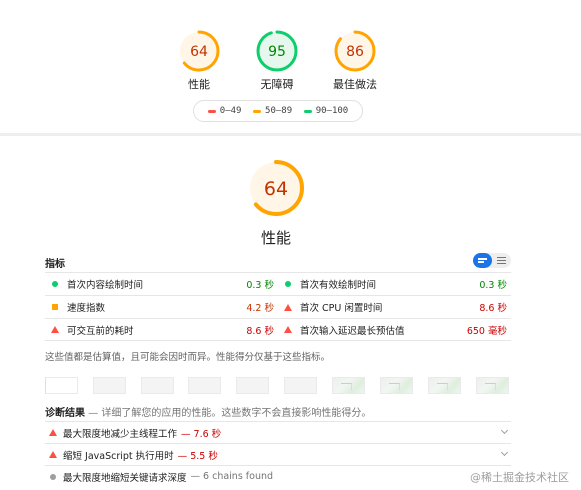 Image resolution: width=581 pixels, height=490 pixels. Describe the element at coordinates (338, 285) in the screenshot. I see `metric-name: 首次有效绘制时间` at that location.